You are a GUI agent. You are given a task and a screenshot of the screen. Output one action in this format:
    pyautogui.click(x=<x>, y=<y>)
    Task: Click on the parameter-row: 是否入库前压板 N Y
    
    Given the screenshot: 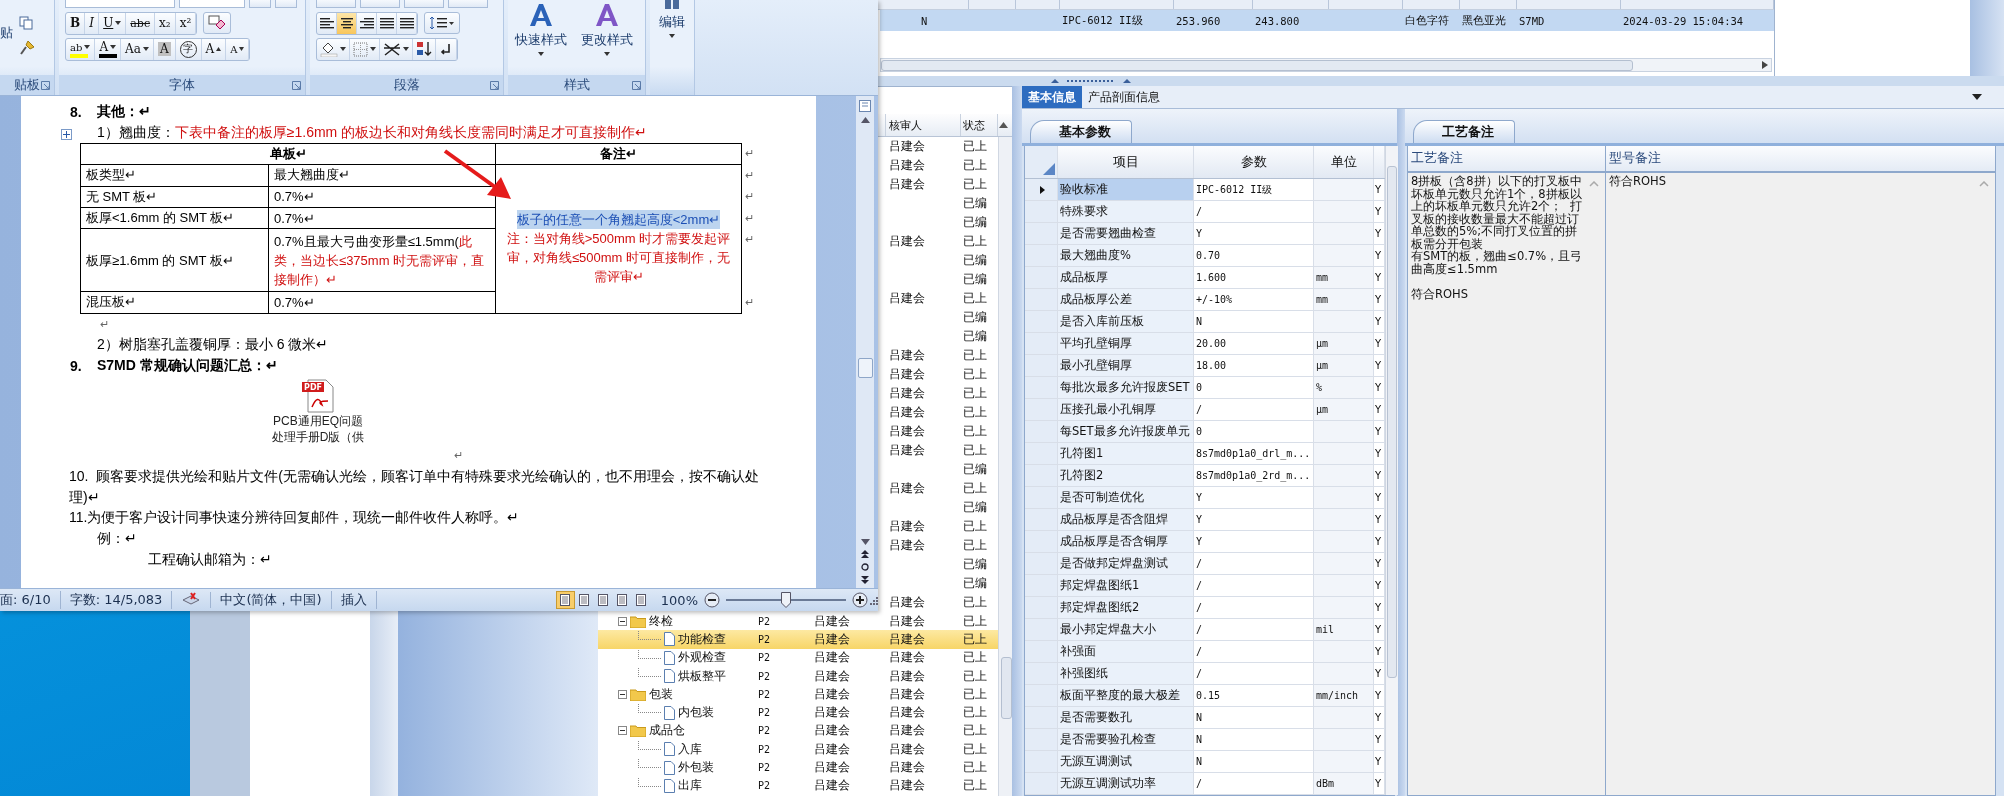 What is the action you would take?
    pyautogui.click(x=1205, y=322)
    